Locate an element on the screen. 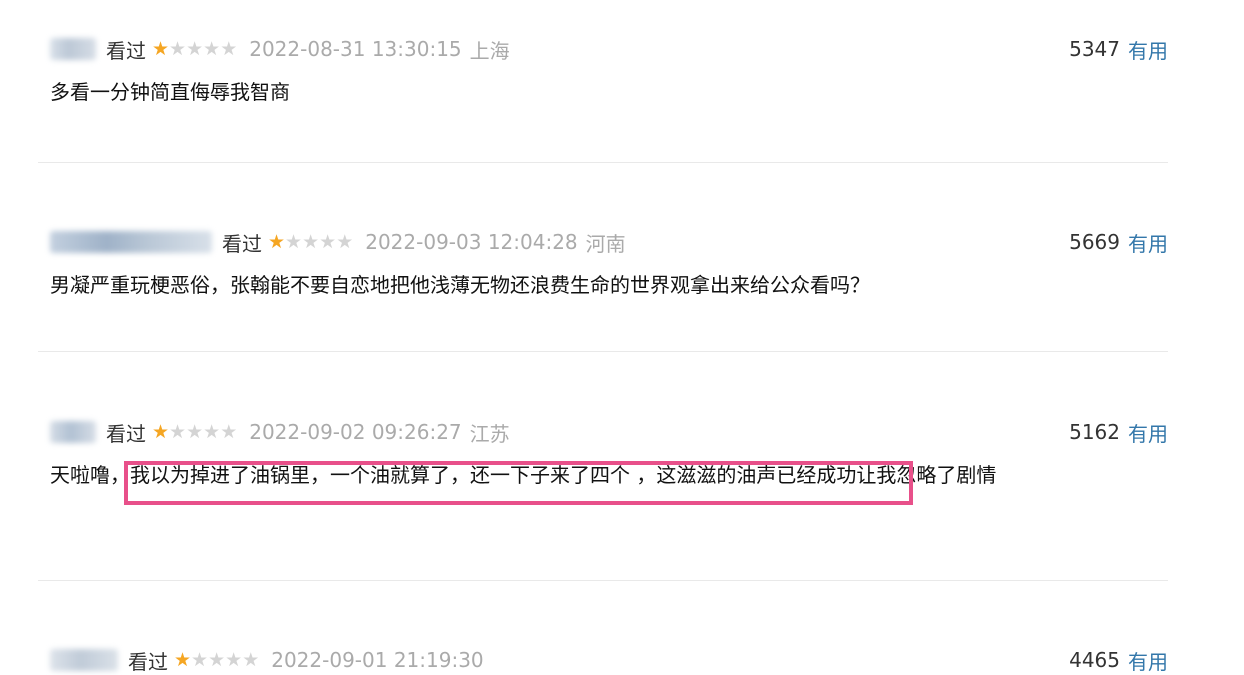  votes-area: 5162 有用 is located at coordinates (1118, 432).